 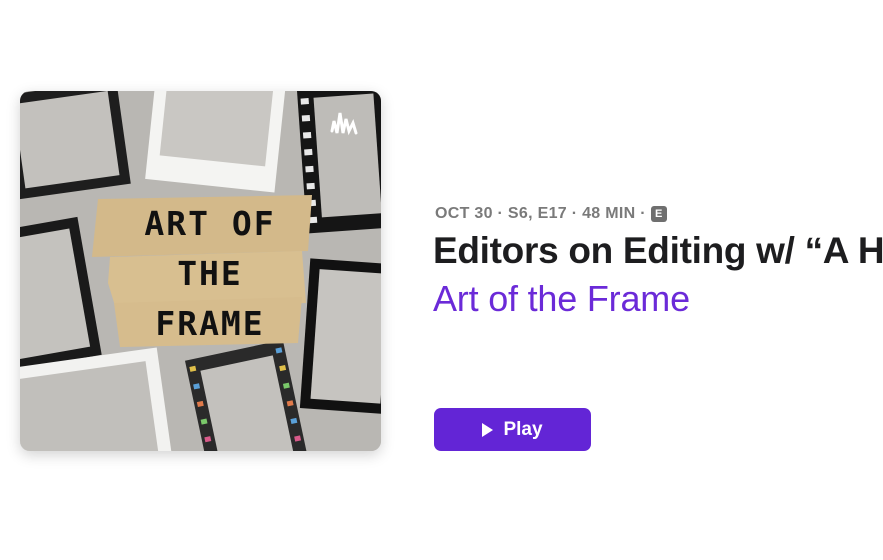 I want to click on episode-title: Editors on Editing w/ “A H, so click(x=658, y=250).